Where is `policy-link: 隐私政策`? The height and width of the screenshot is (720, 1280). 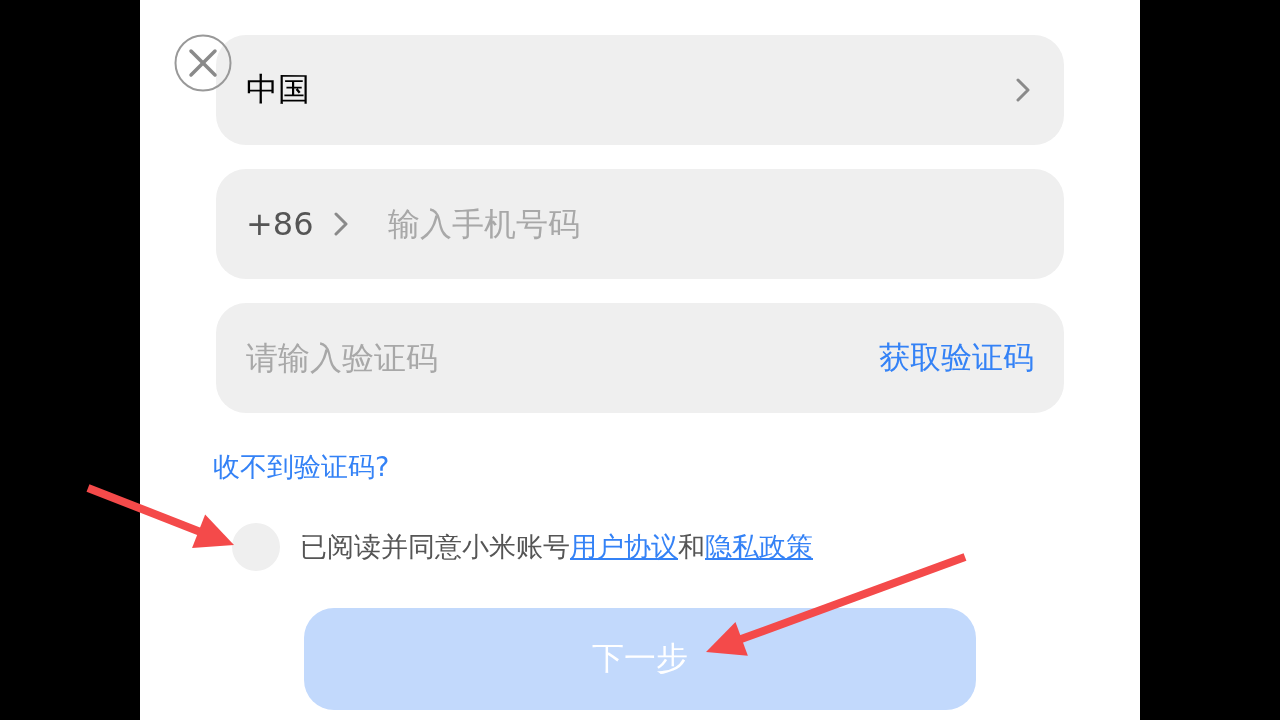 policy-link: 隐私政策 is located at coordinates (759, 546).